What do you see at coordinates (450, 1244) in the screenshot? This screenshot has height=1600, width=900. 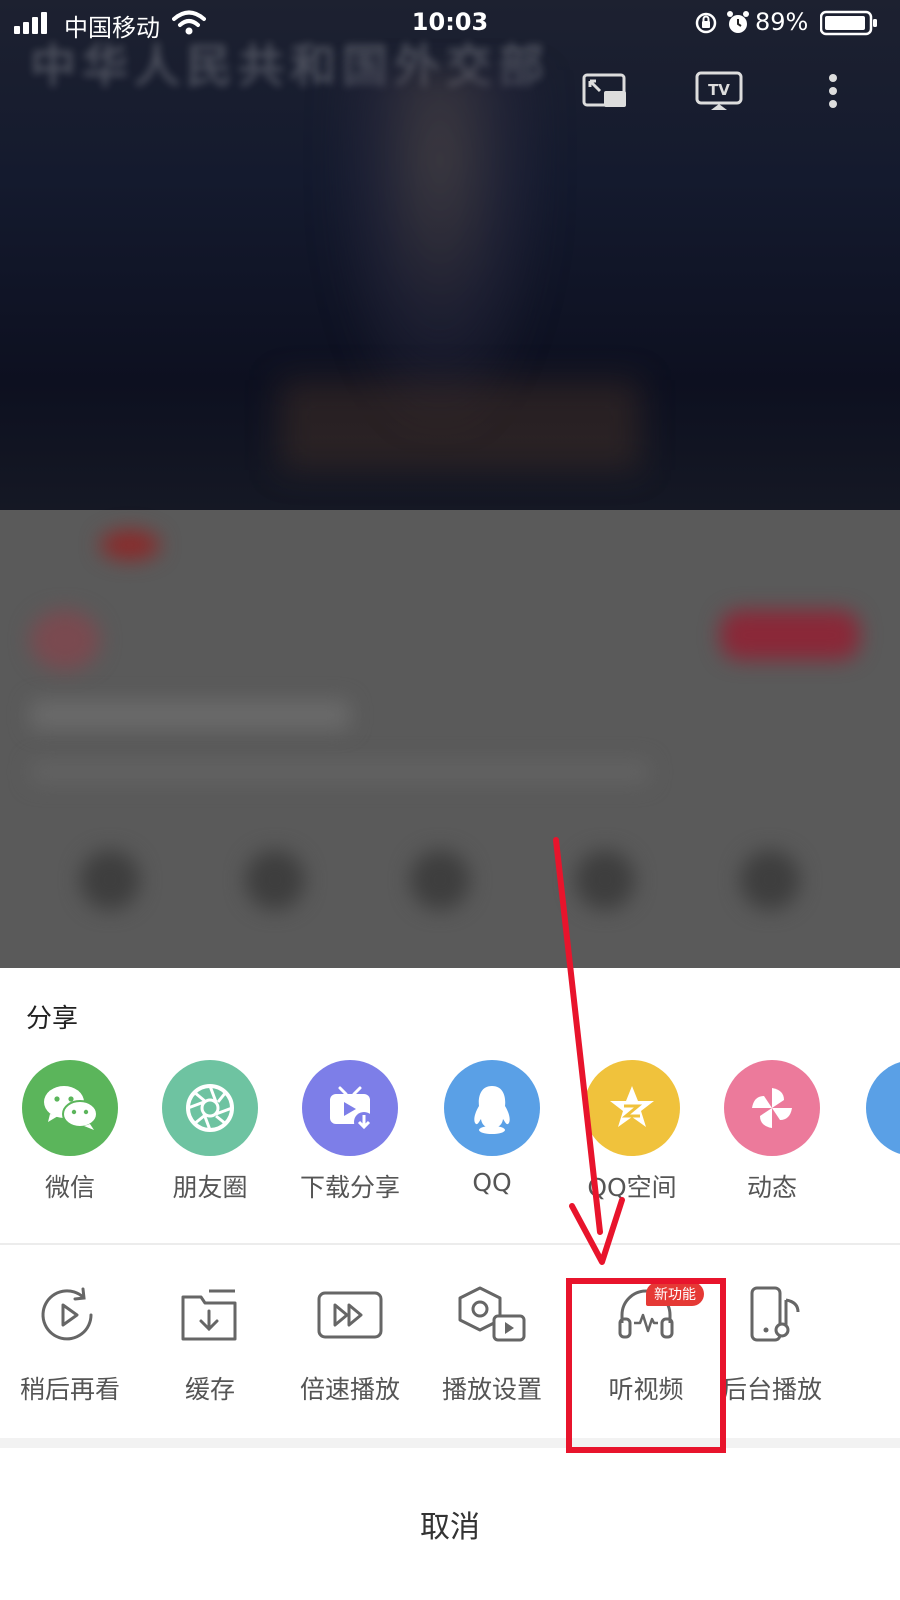 I see `divider` at bounding box center [450, 1244].